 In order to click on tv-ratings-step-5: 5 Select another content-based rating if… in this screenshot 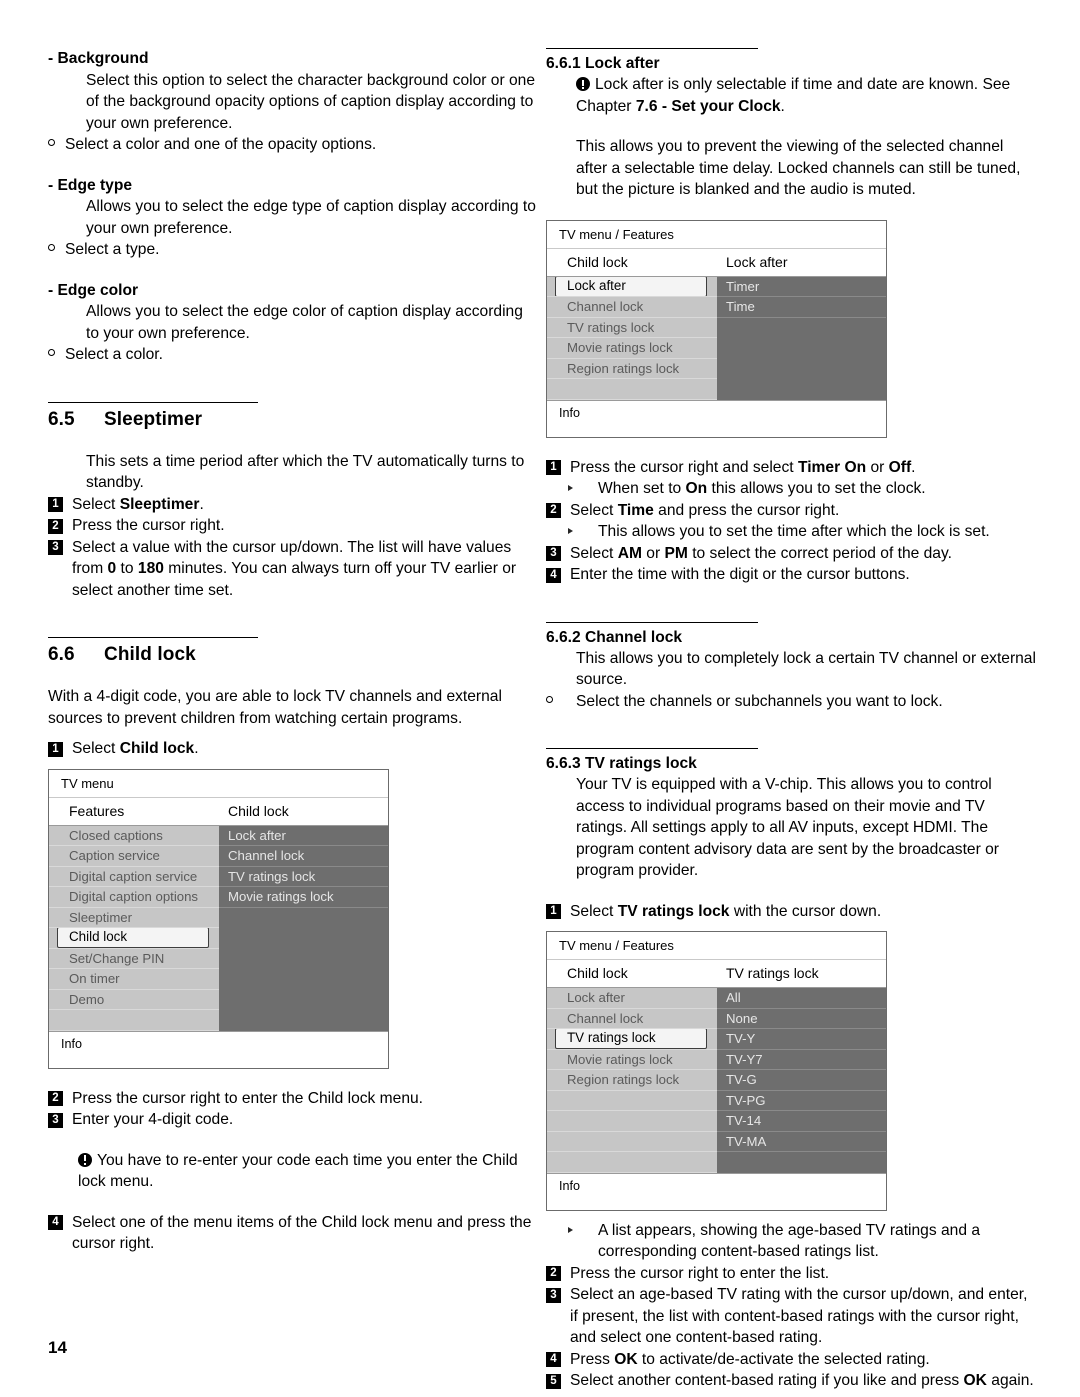, I will do `click(791, 1381)`.